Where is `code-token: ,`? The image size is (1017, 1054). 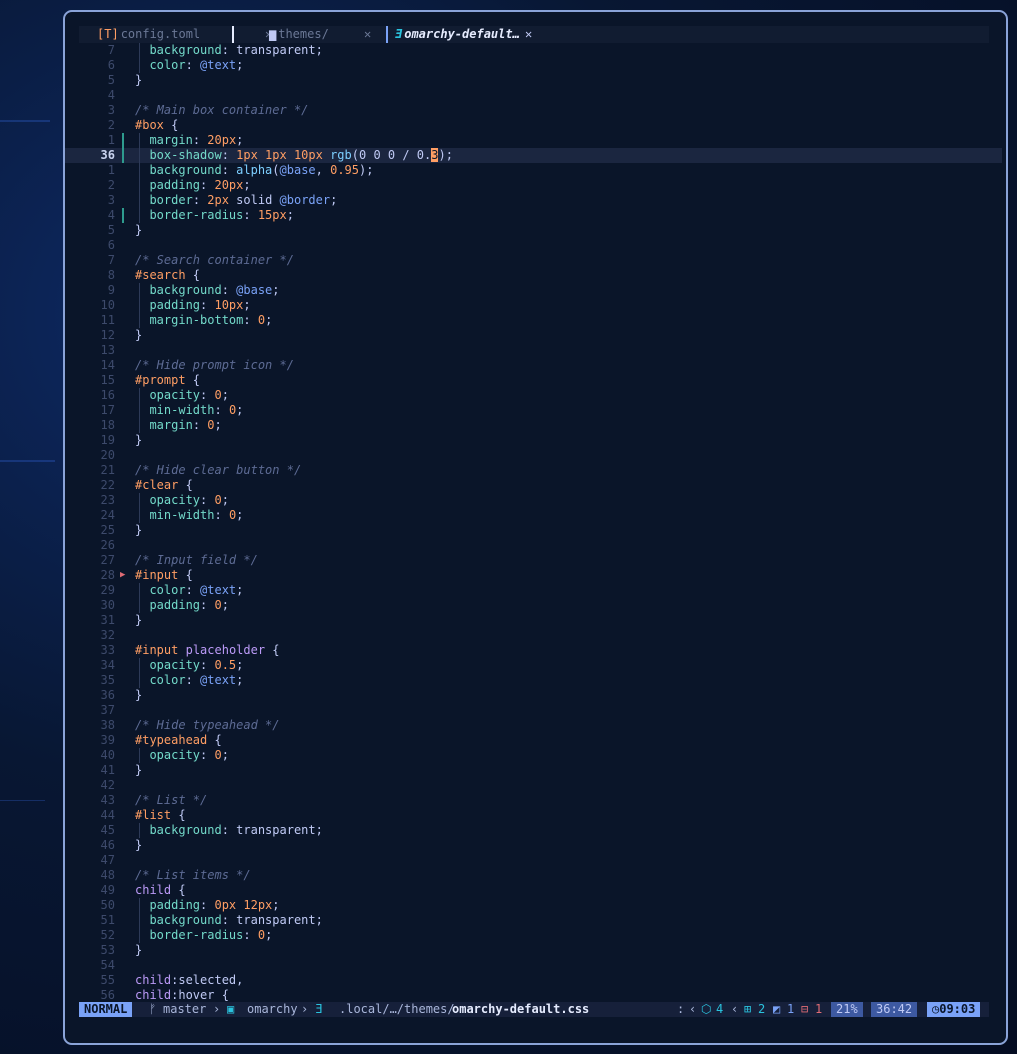 code-token: , is located at coordinates (323, 170).